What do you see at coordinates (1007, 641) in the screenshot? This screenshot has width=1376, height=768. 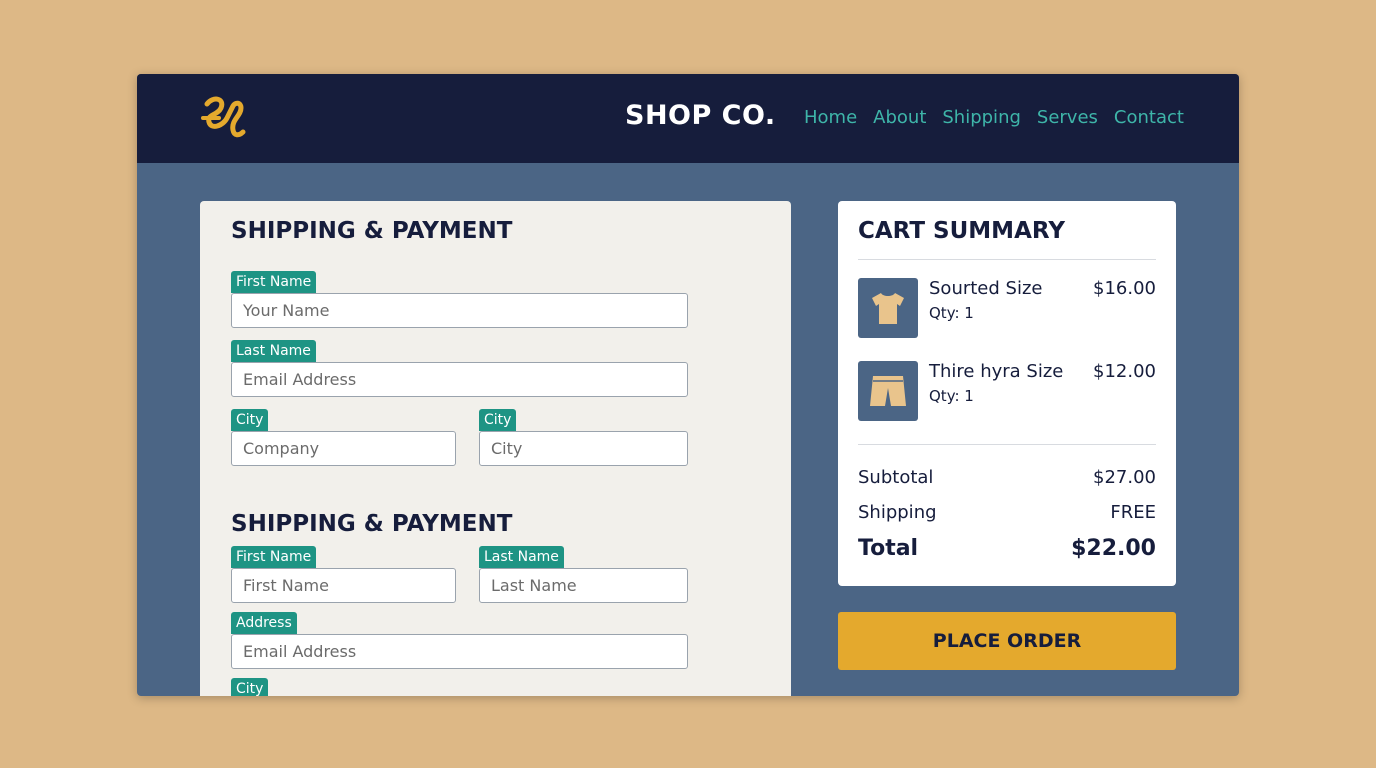 I see `place-order-button: PLACE ORDER` at bounding box center [1007, 641].